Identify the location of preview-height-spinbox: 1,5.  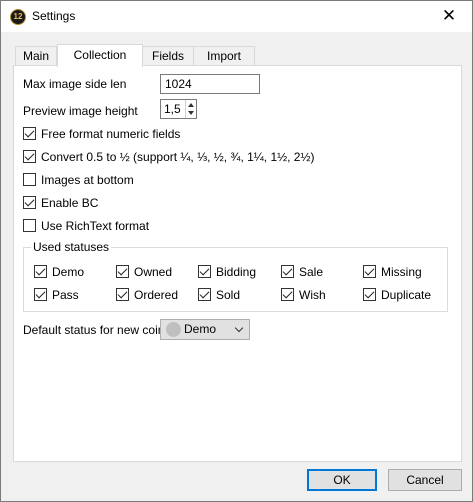
(178, 109).